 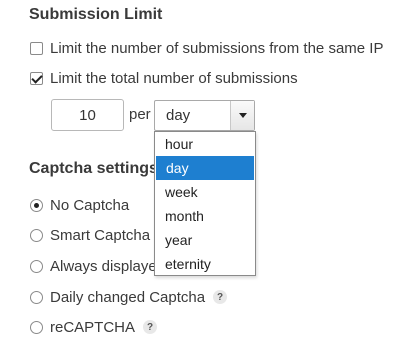 I want to click on period-select-value: day, so click(x=178, y=115).